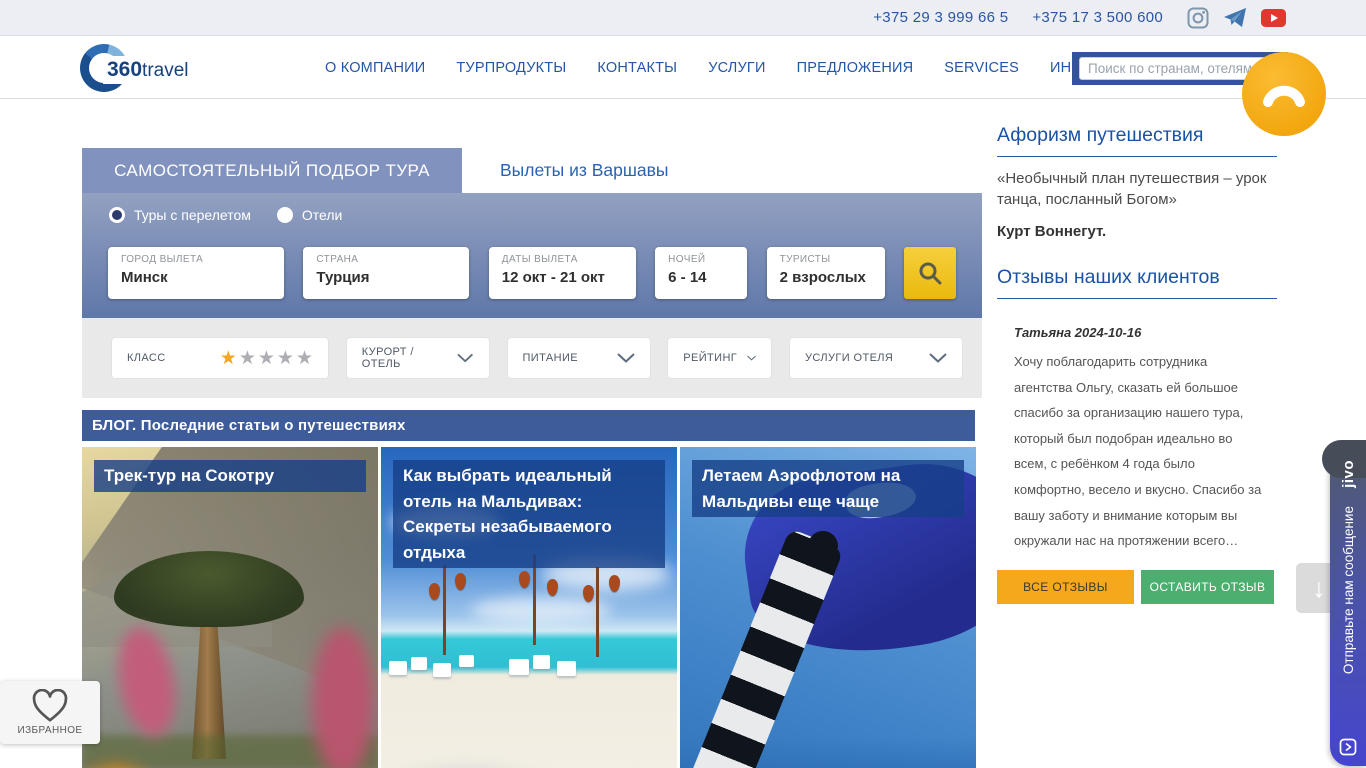 The width and height of the screenshot is (1366, 768). Describe the element at coordinates (701, 273) in the screenshot. I see `nights-field: НОЧЕЙ 6 - 14` at that location.